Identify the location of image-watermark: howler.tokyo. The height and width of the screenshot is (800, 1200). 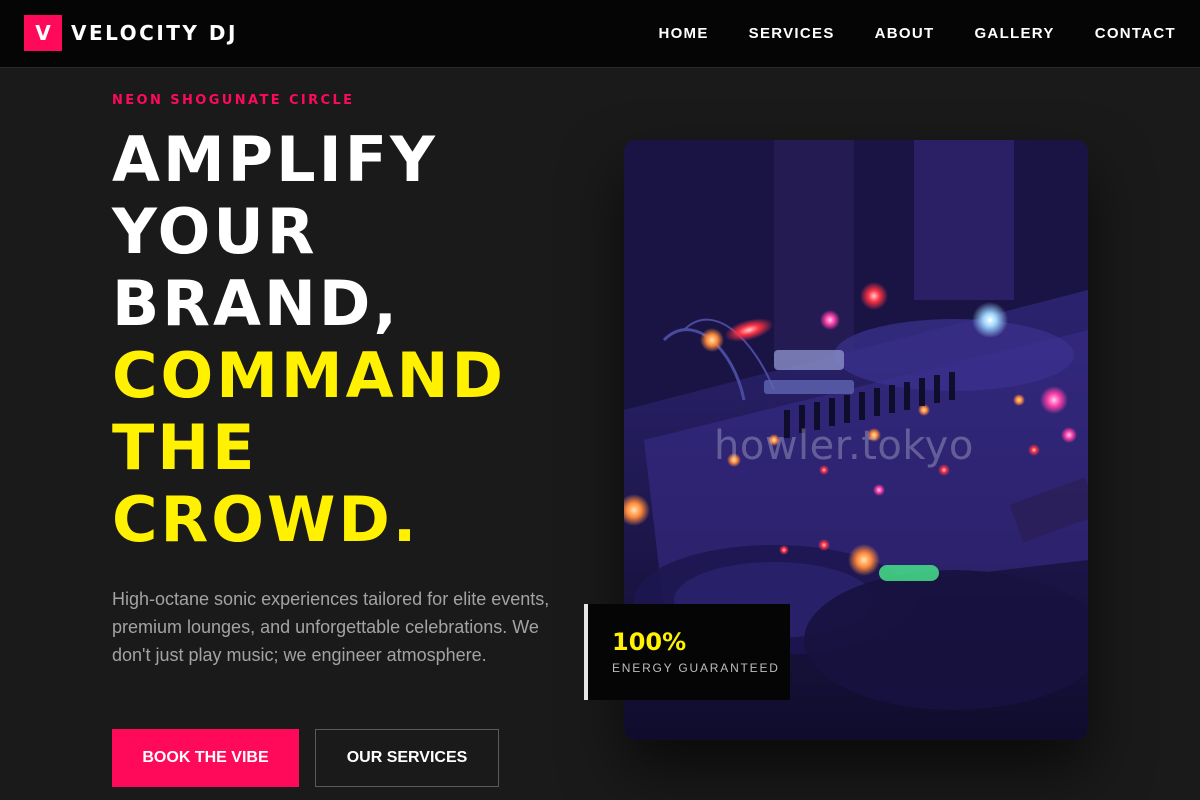
(844, 446).